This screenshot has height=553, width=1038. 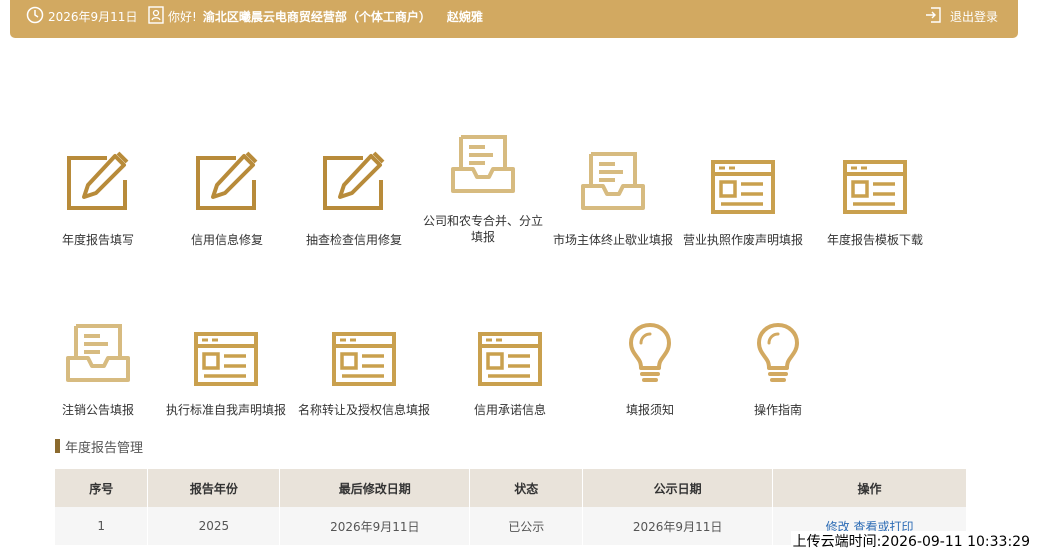 I want to click on func-label: 营业执照作废声明填报, so click(x=742, y=240).